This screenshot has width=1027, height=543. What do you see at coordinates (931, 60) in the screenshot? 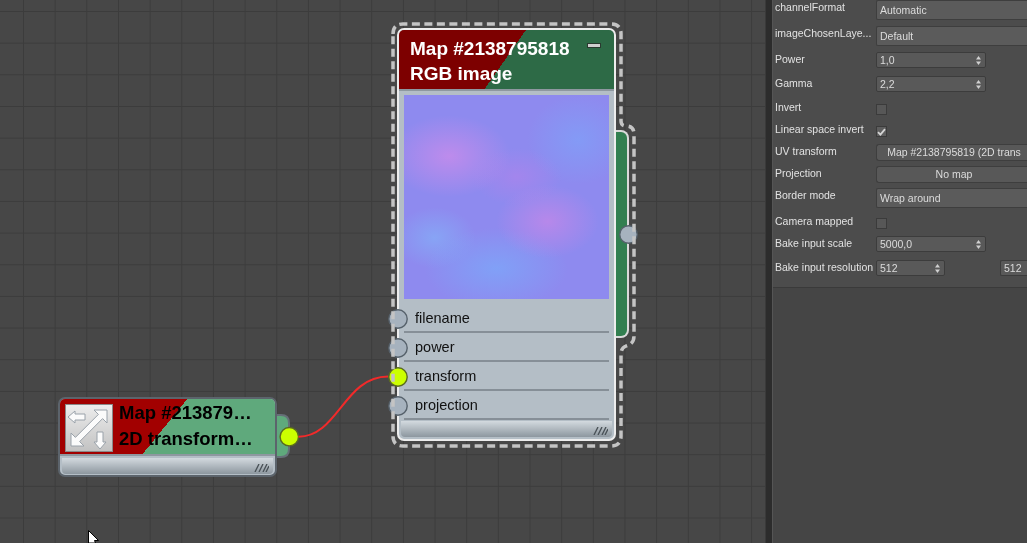
I see `number-field: 1,0` at bounding box center [931, 60].